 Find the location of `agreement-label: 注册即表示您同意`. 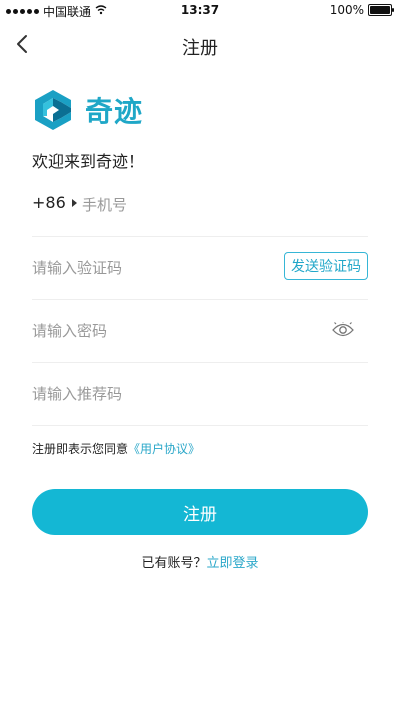

agreement-label: 注册即表示您同意 is located at coordinates (80, 449).